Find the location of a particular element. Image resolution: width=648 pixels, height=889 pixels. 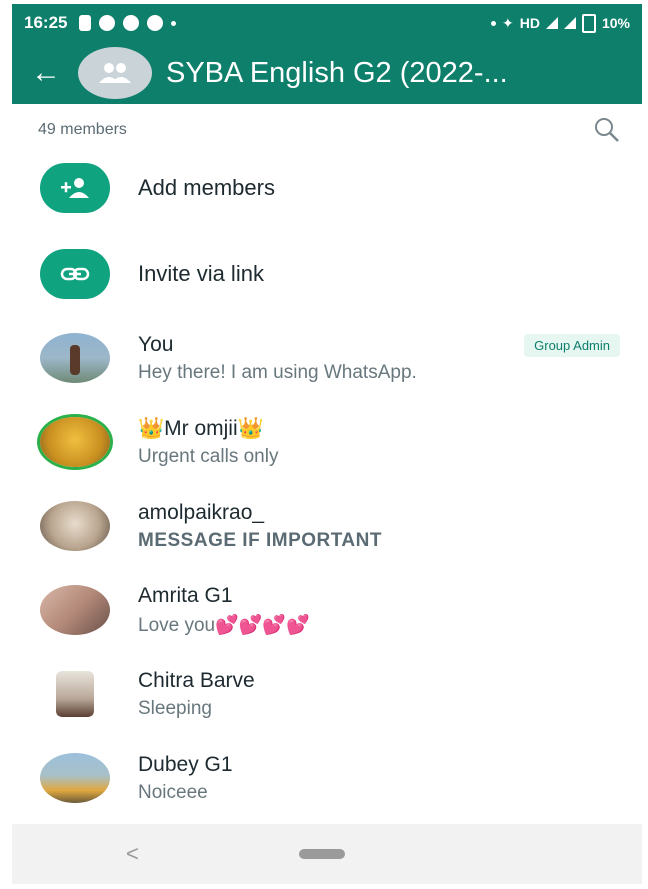

add-members-label: Add members is located at coordinates (206, 187).